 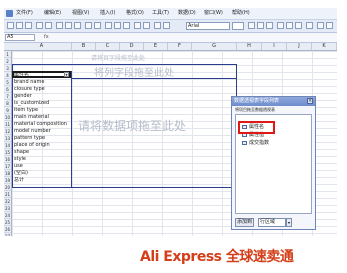 What do you see at coordinates (42, 159) in the screenshot?
I see `pivot-row-item: style` at bounding box center [42, 159].